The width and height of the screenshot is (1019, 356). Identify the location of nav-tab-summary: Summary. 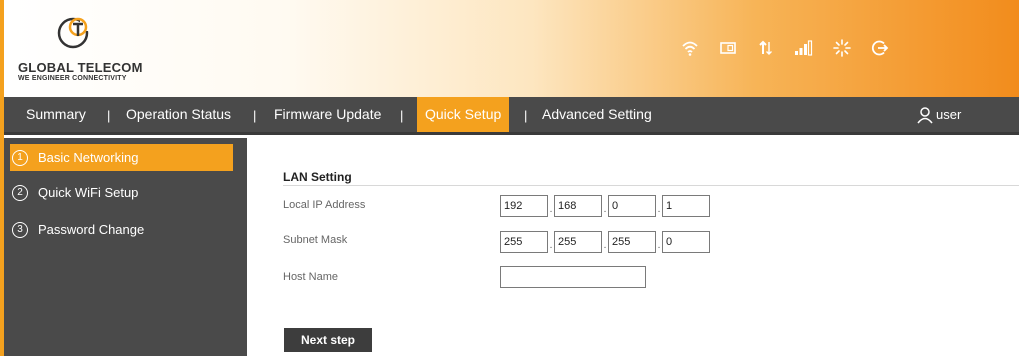
(56, 114).